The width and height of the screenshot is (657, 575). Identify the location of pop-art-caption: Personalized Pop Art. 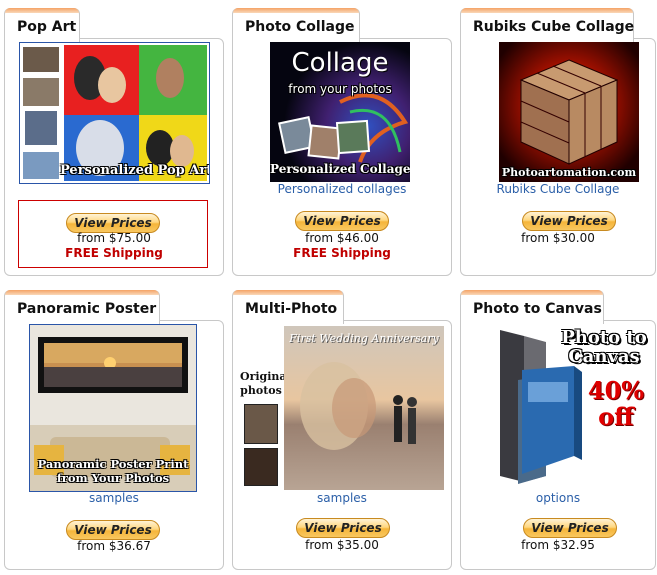
(135, 170).